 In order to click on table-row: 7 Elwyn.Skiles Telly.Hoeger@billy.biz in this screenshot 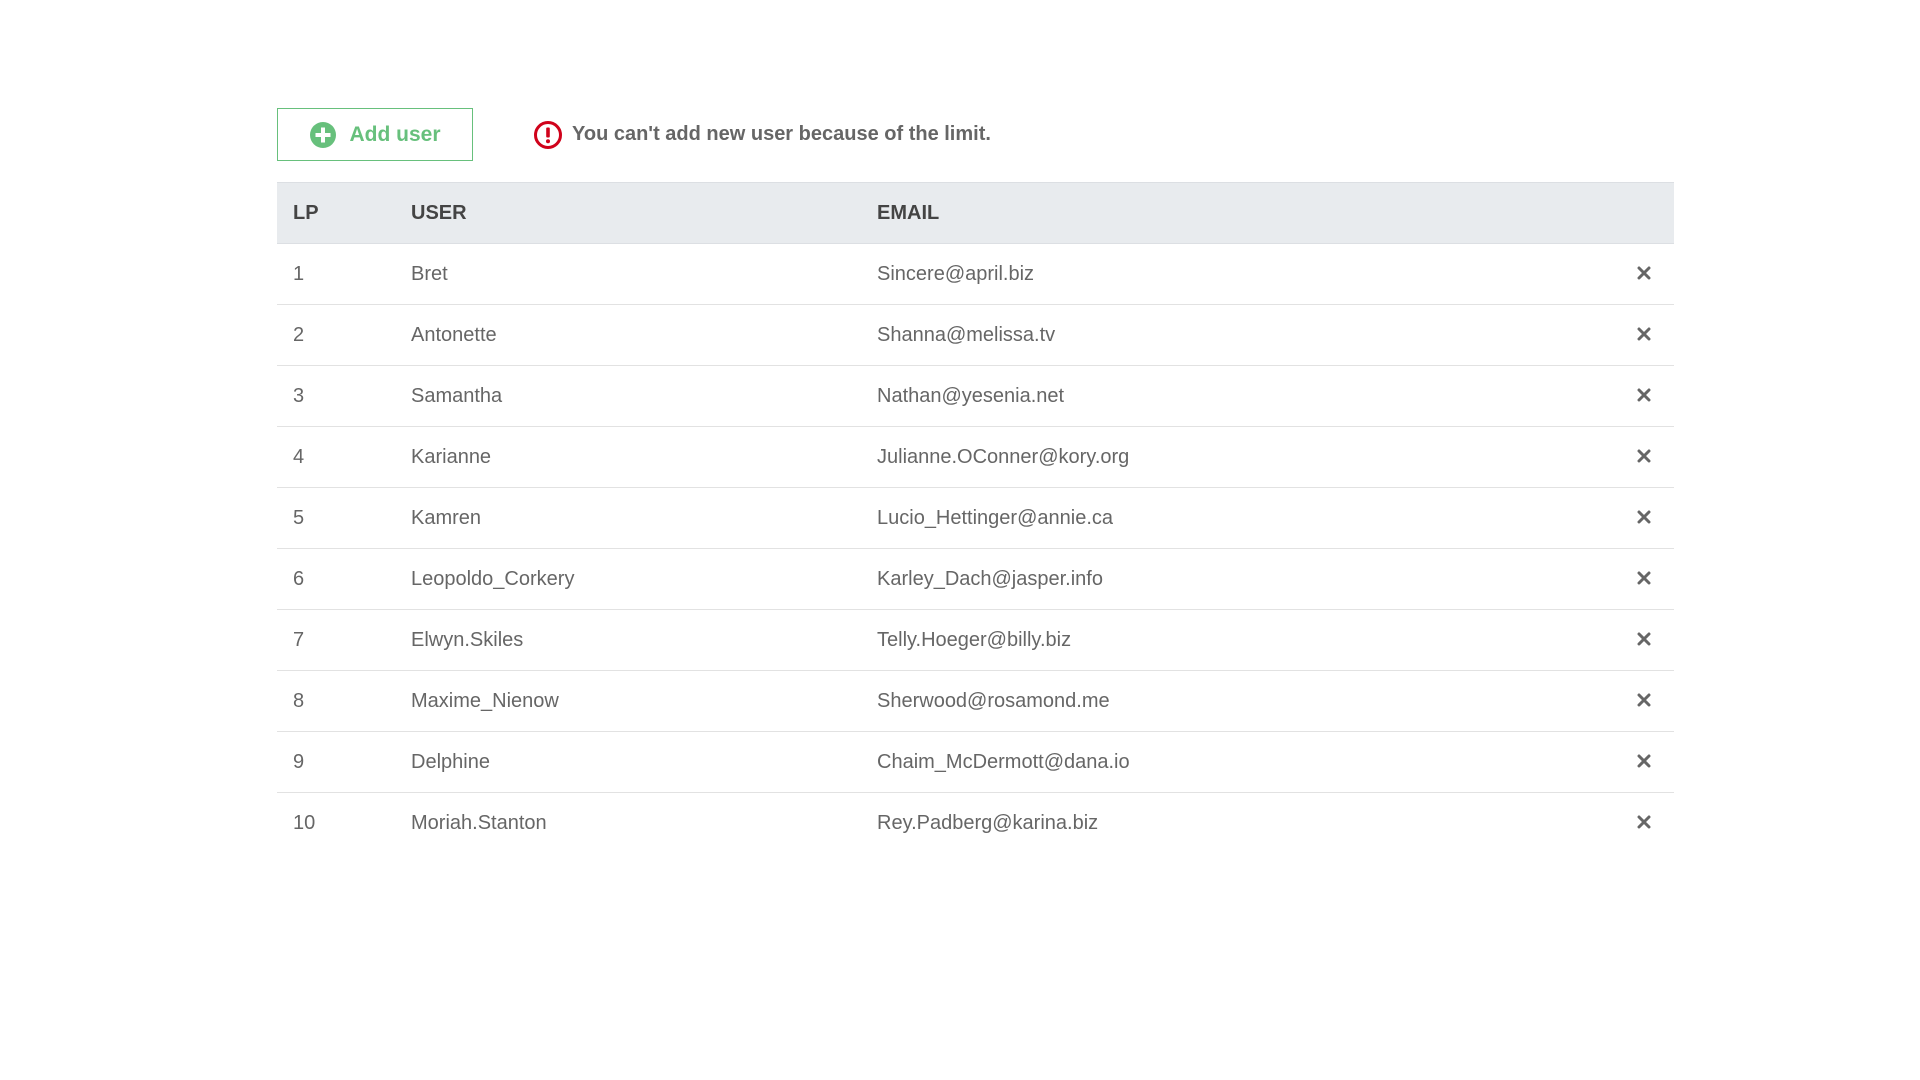, I will do `click(975, 640)`.